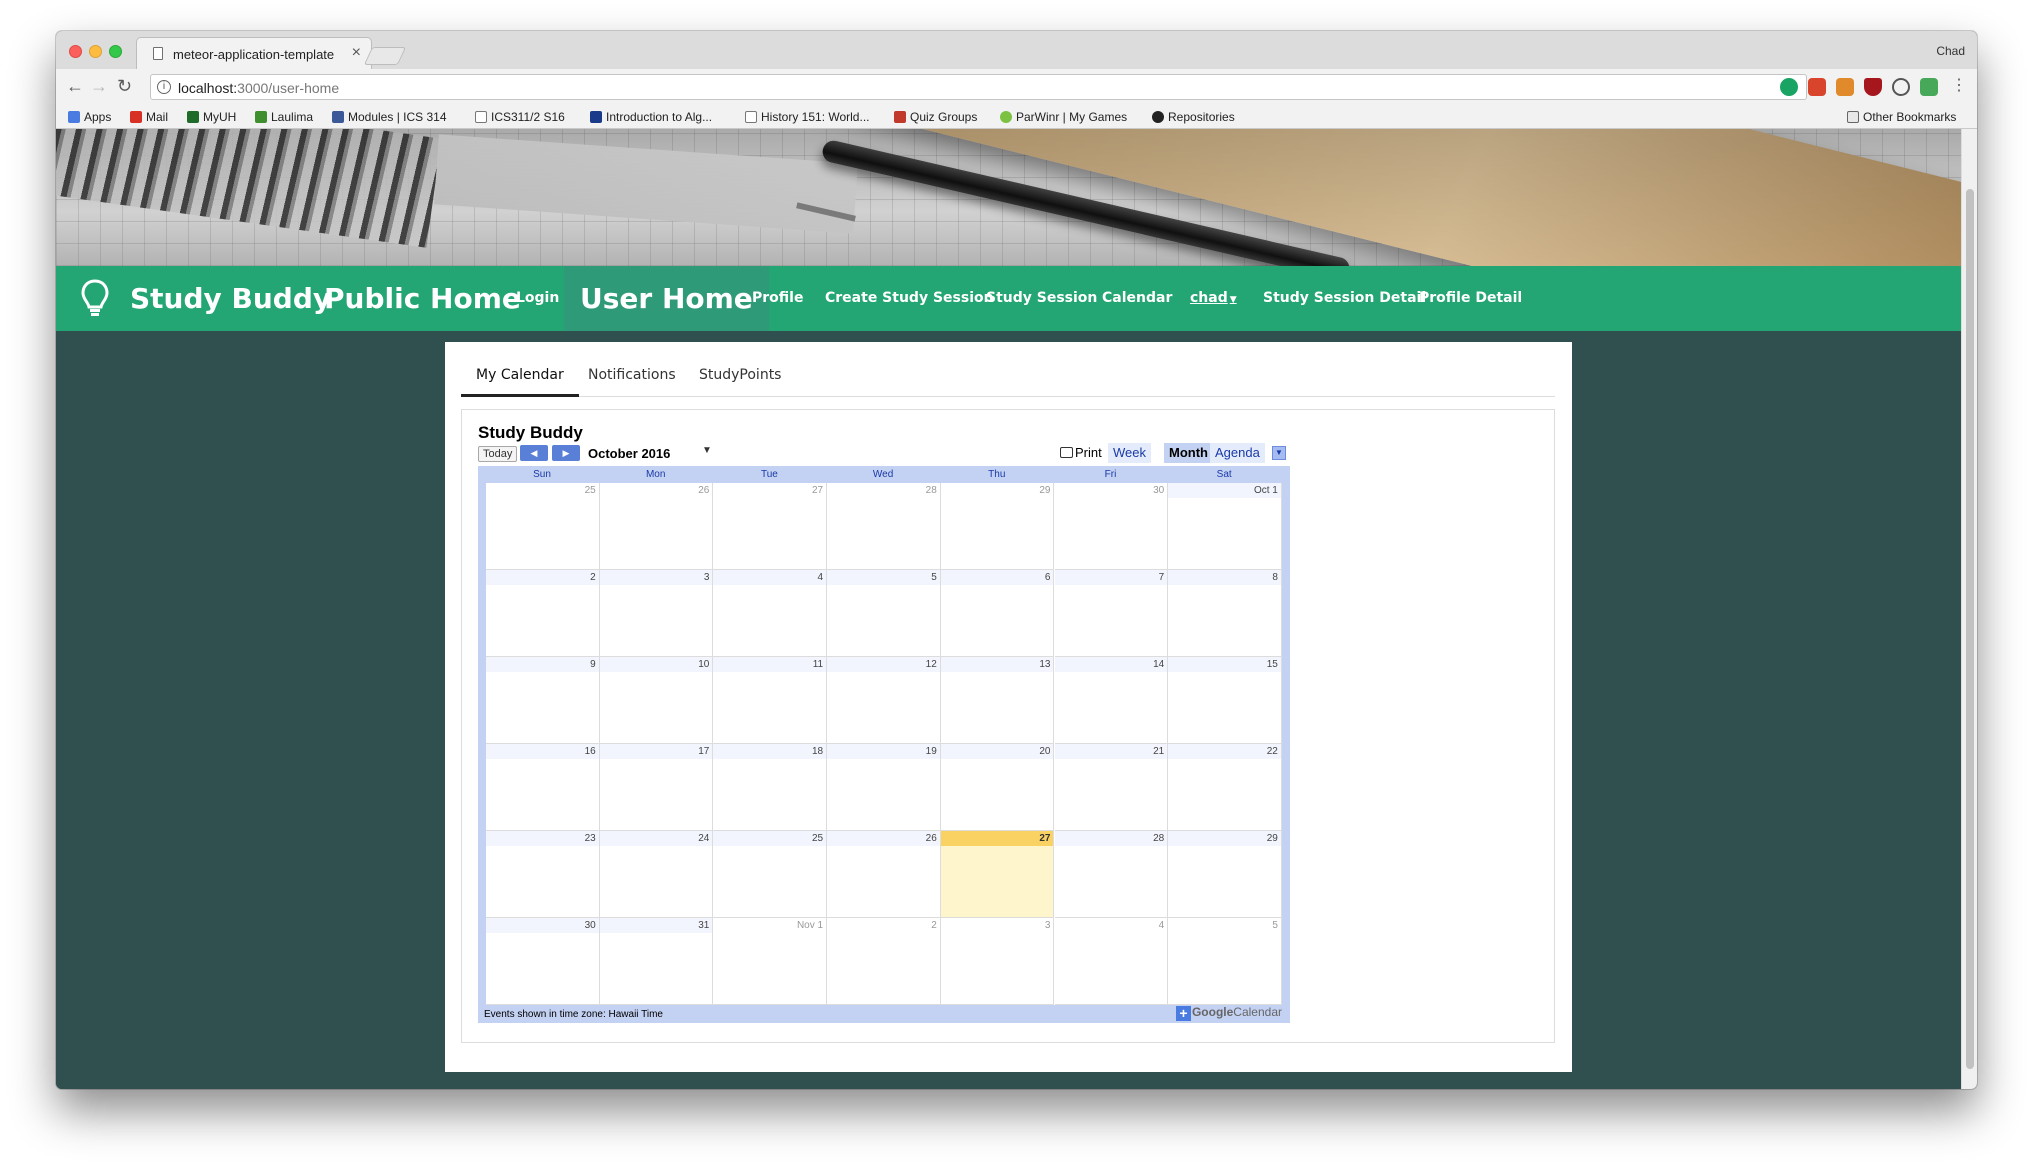  What do you see at coordinates (1228, 1013) in the screenshot?
I see `google-calendar-button: + GoogleCalendar` at bounding box center [1228, 1013].